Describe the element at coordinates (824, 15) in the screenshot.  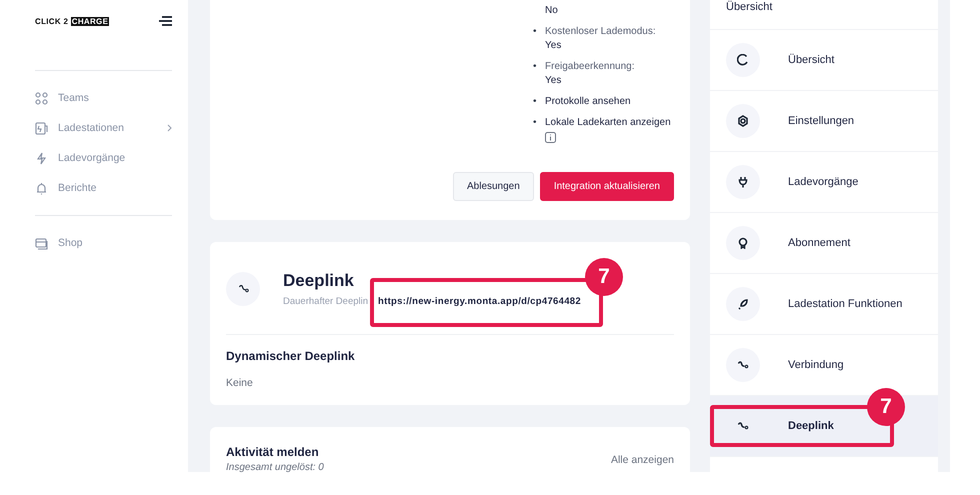
I see `section-heading: Übersicht` at that location.